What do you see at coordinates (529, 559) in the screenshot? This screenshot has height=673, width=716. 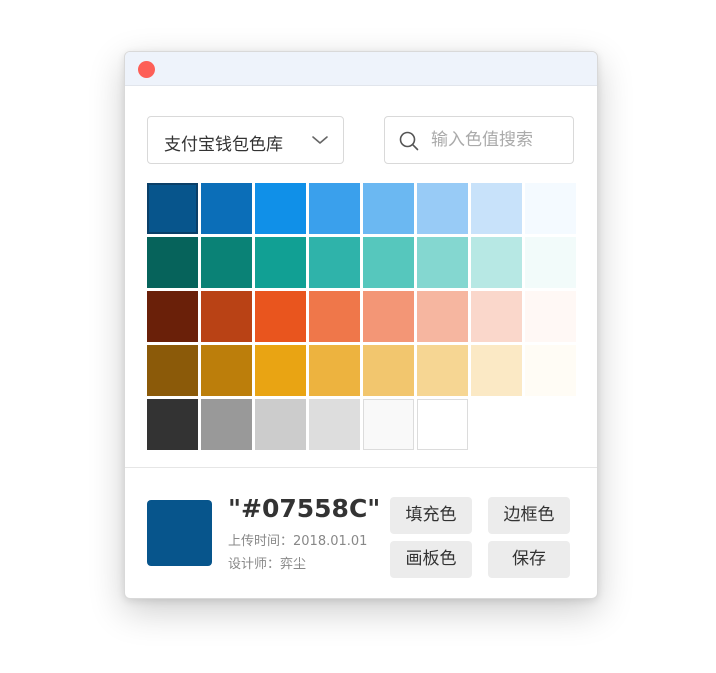 I see `save-button: 保存` at bounding box center [529, 559].